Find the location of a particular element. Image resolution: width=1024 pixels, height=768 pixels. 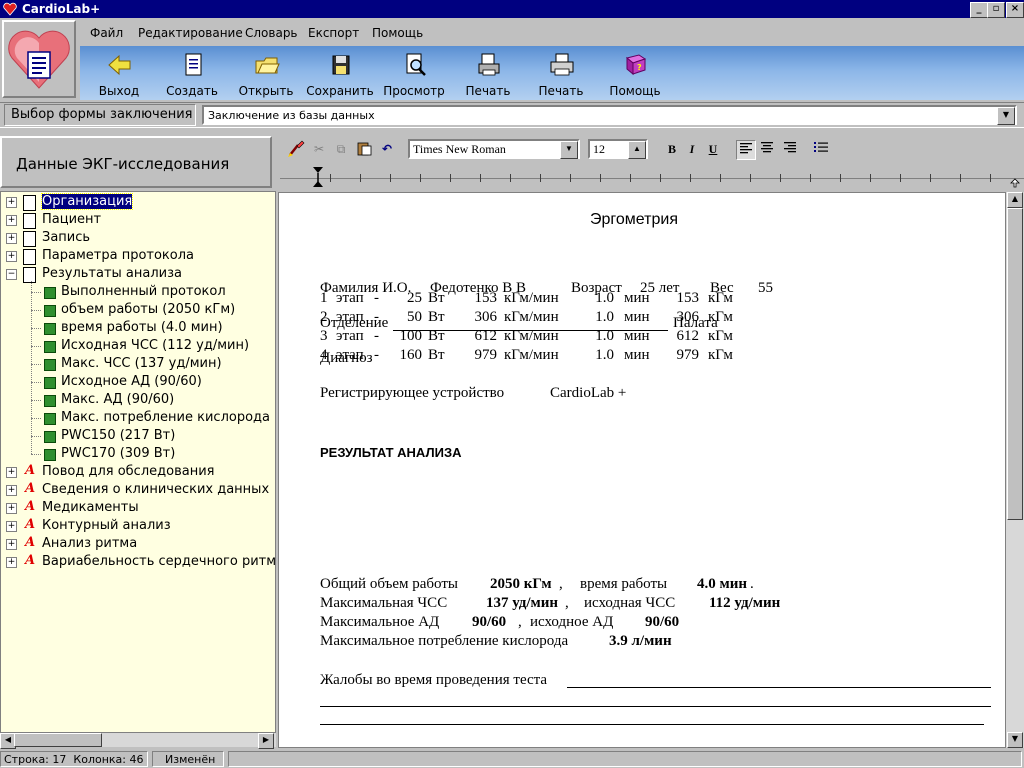

print-setup-button: Печать is located at coordinates (488, 73).